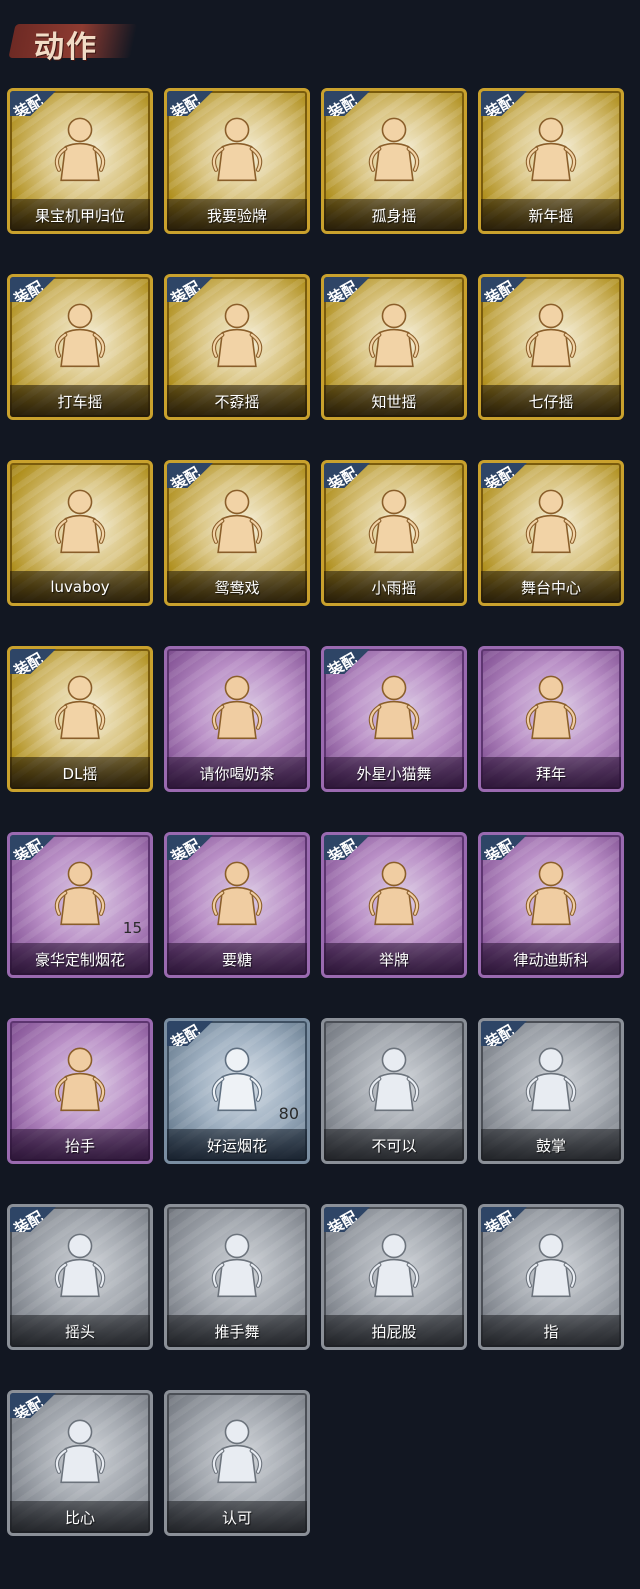  I want to click on emote-card: 不可以, so click(394, 1091).